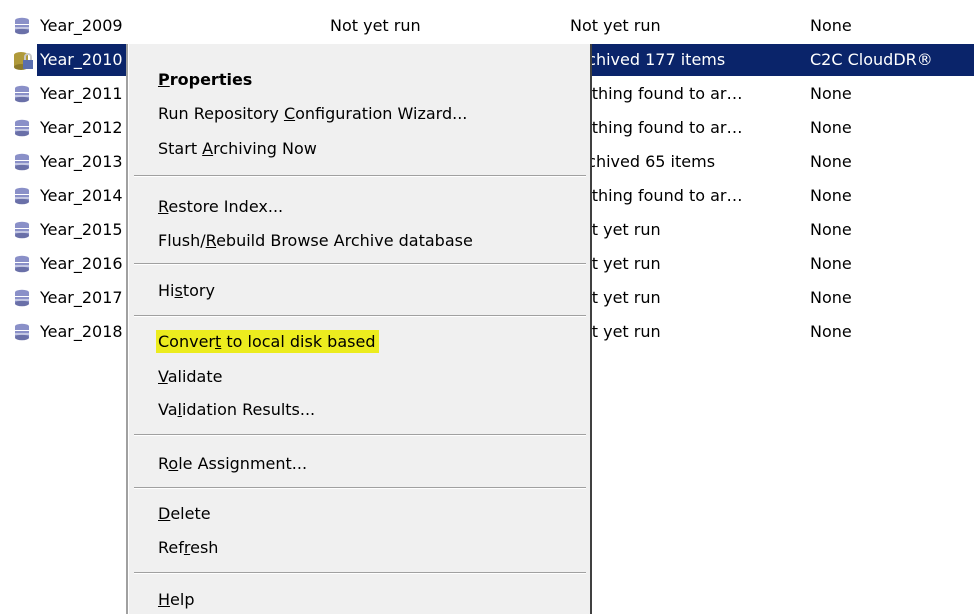  I want to click on menu-item-properties: Properties, so click(205, 80).